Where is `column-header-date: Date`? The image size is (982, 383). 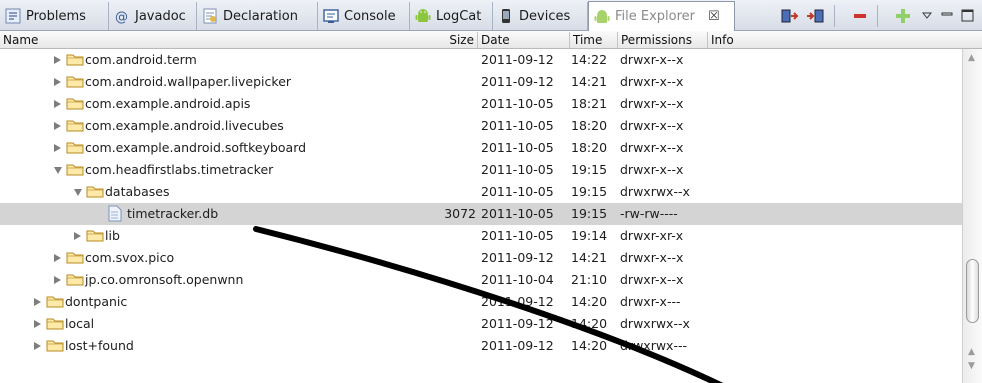 column-header-date: Date is located at coordinates (523, 40).